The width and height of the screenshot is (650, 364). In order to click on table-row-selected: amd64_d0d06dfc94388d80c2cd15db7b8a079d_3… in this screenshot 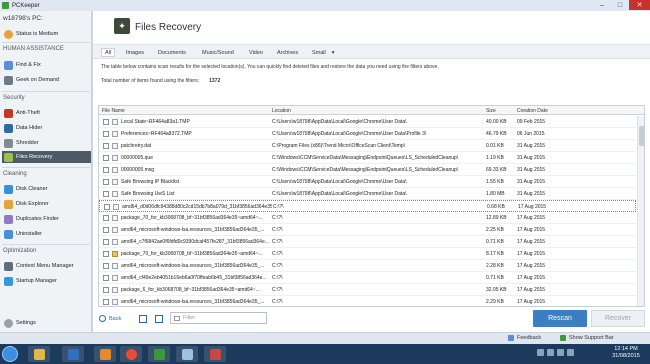, I will do `click(367, 206)`.